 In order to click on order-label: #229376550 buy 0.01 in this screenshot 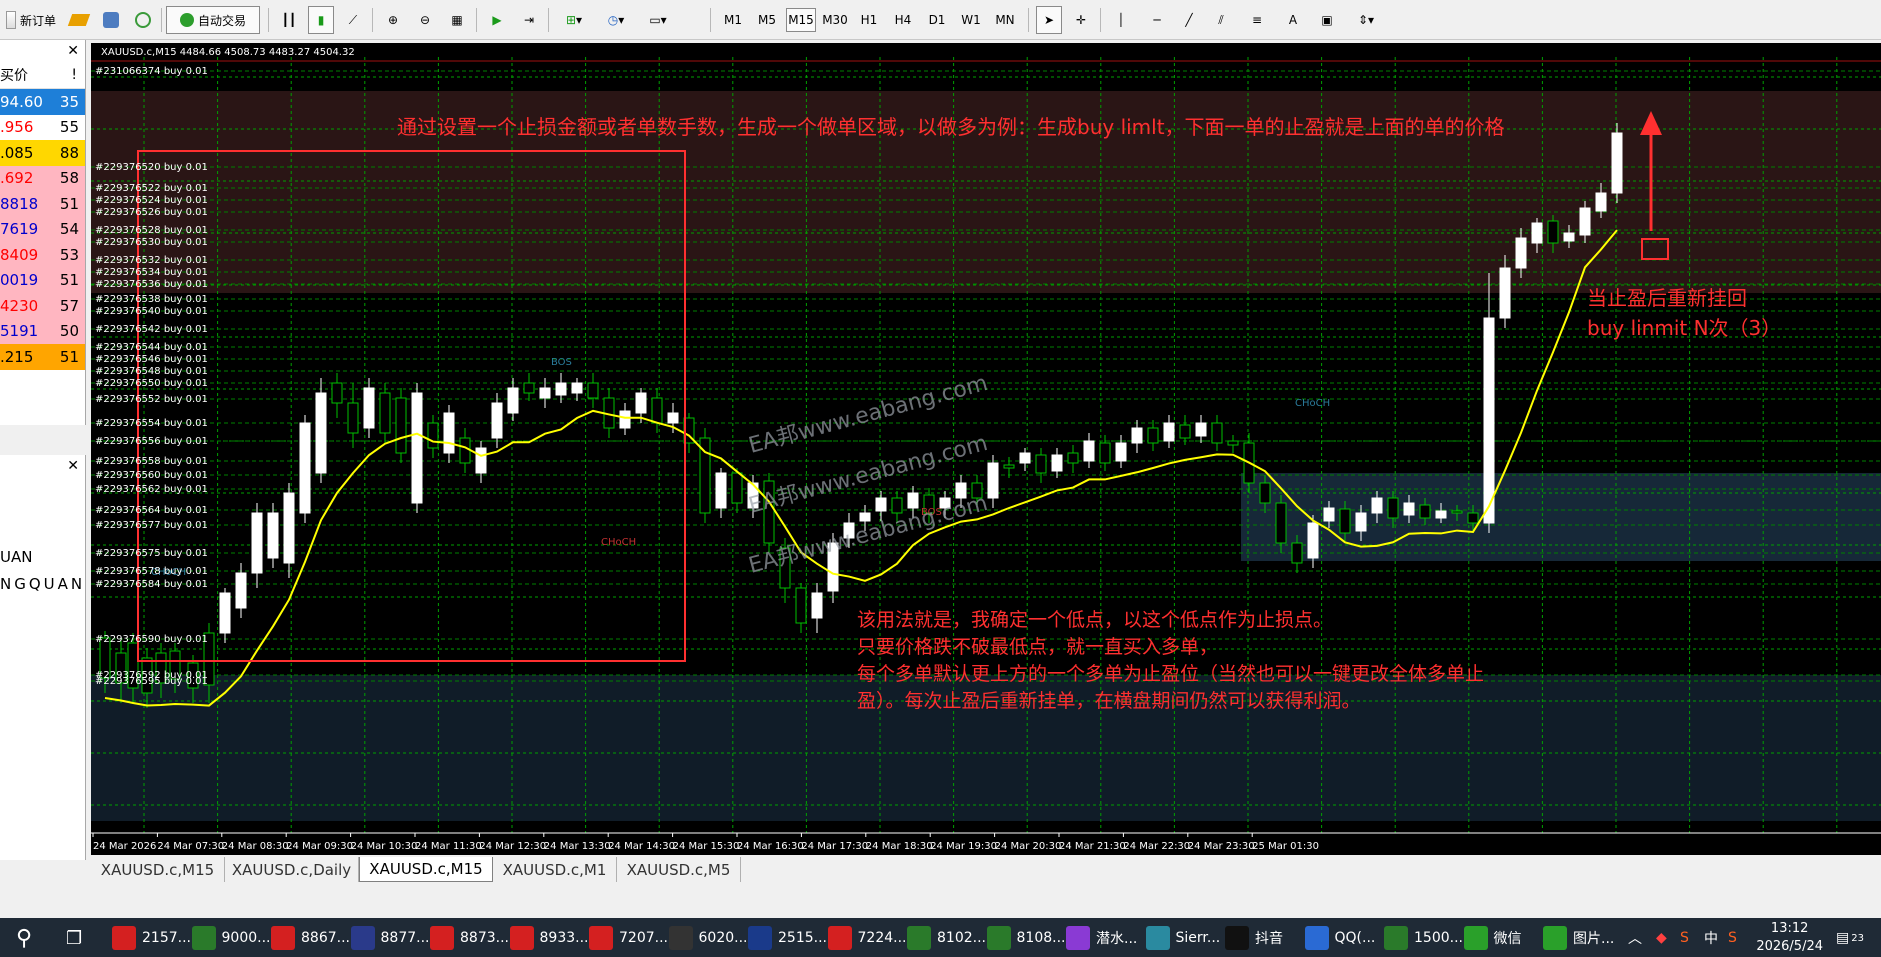, I will do `click(151, 383)`.